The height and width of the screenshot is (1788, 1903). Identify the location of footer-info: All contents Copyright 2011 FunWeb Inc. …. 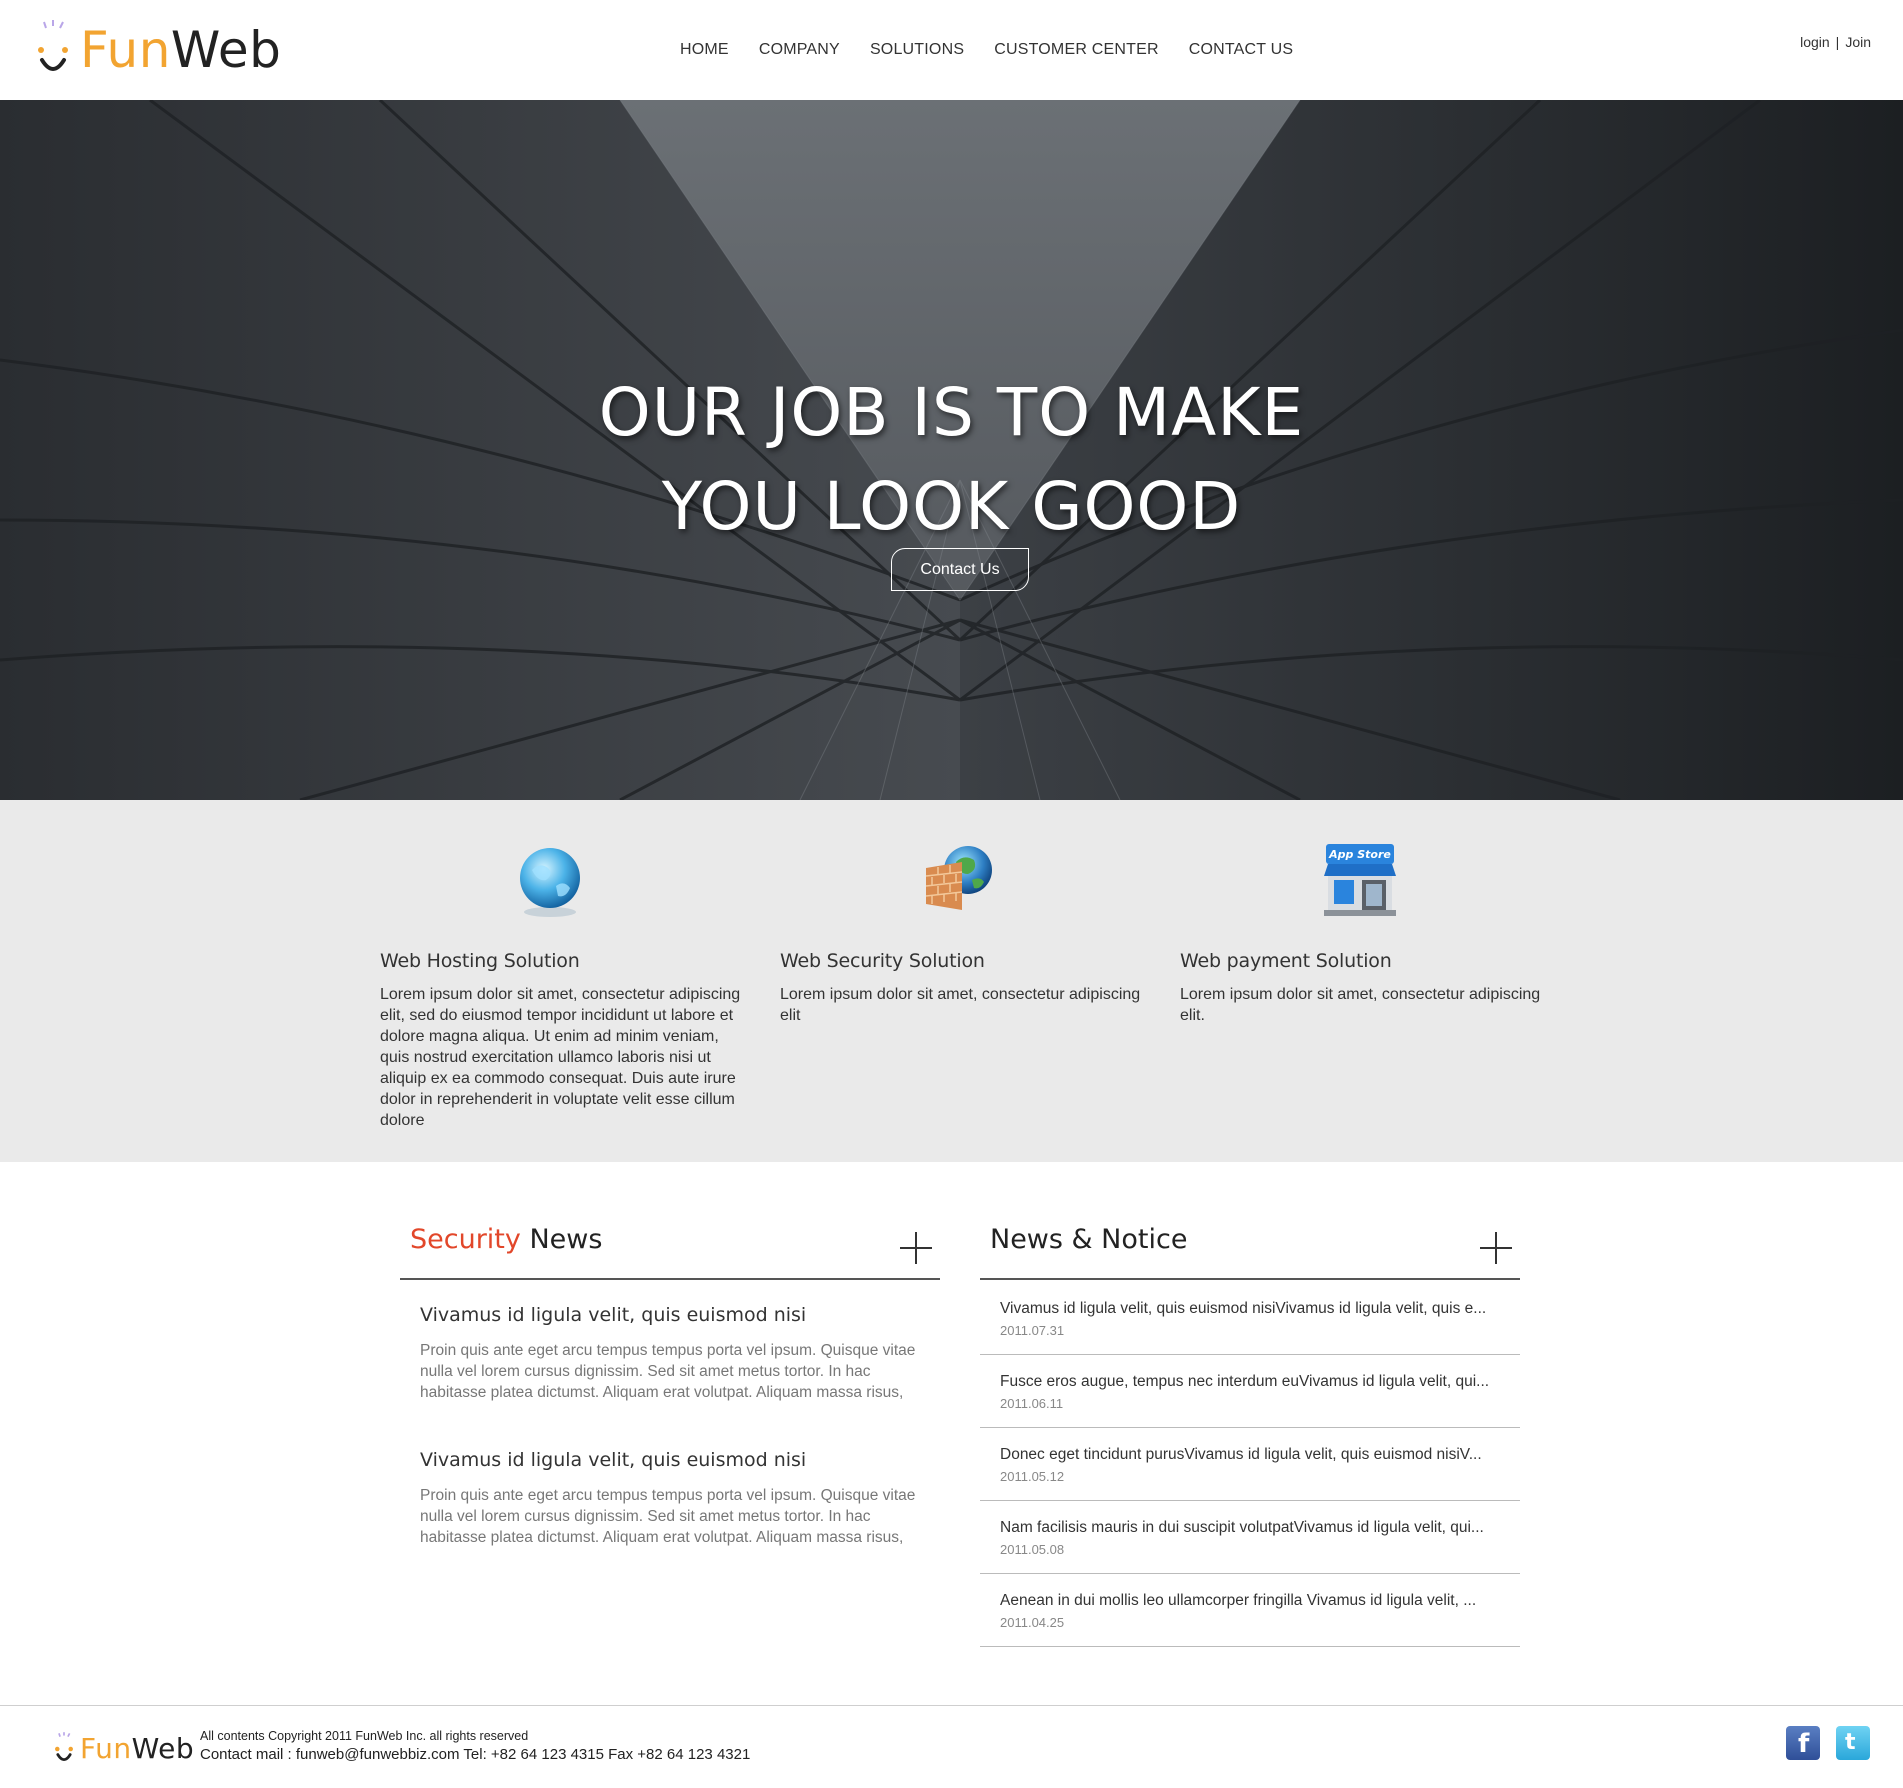
(475, 1746).